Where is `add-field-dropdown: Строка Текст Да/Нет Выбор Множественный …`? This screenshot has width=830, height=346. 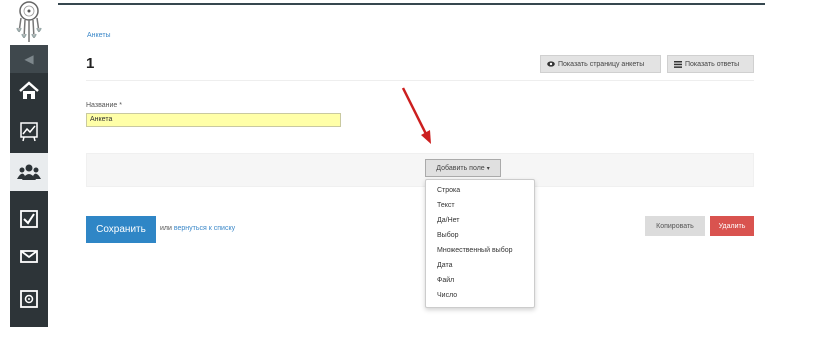 add-field-dropdown: Строка Текст Да/Нет Выбор Множественный … is located at coordinates (480, 243).